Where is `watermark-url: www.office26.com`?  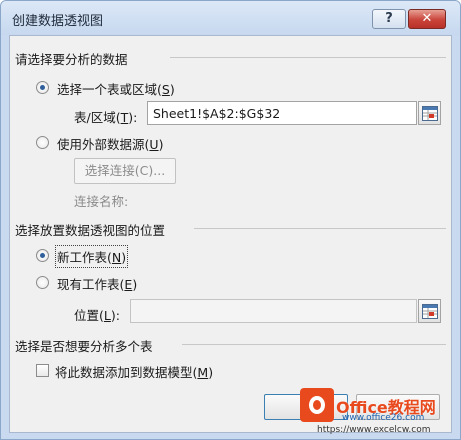
watermark-url: www.office26.com is located at coordinates (383, 418).